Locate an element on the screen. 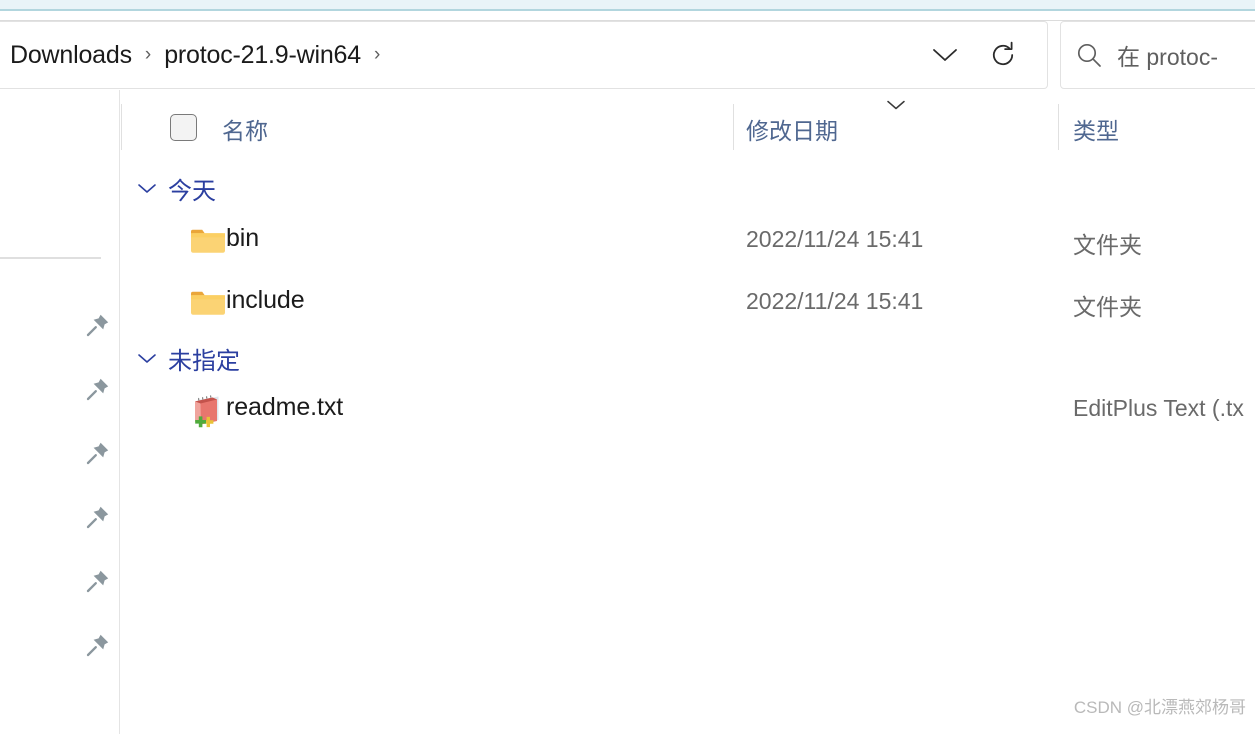 The width and height of the screenshot is (1255, 734). editplus-text-file-icon is located at coordinates (208, 411).